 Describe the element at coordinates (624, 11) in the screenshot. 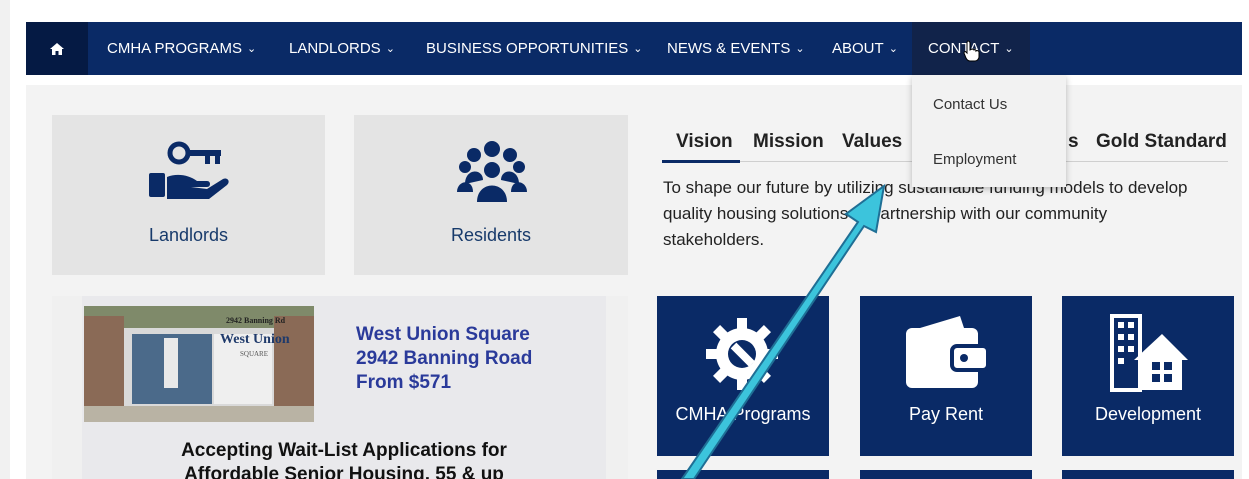

I see `top-strip` at that location.